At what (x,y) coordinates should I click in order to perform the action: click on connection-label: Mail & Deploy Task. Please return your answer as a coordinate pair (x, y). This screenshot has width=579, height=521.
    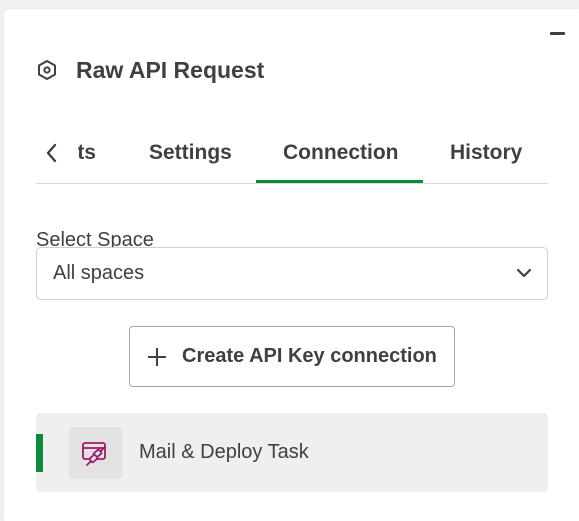
    Looking at the image, I should click on (224, 452).